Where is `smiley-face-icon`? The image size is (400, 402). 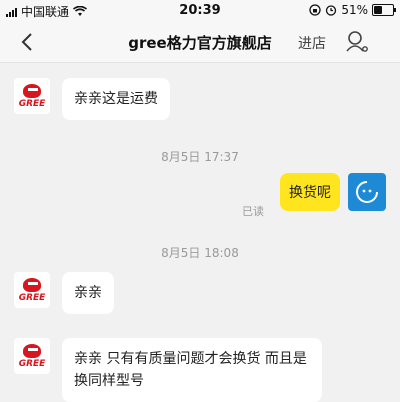
smiley-face-icon is located at coordinates (367, 192).